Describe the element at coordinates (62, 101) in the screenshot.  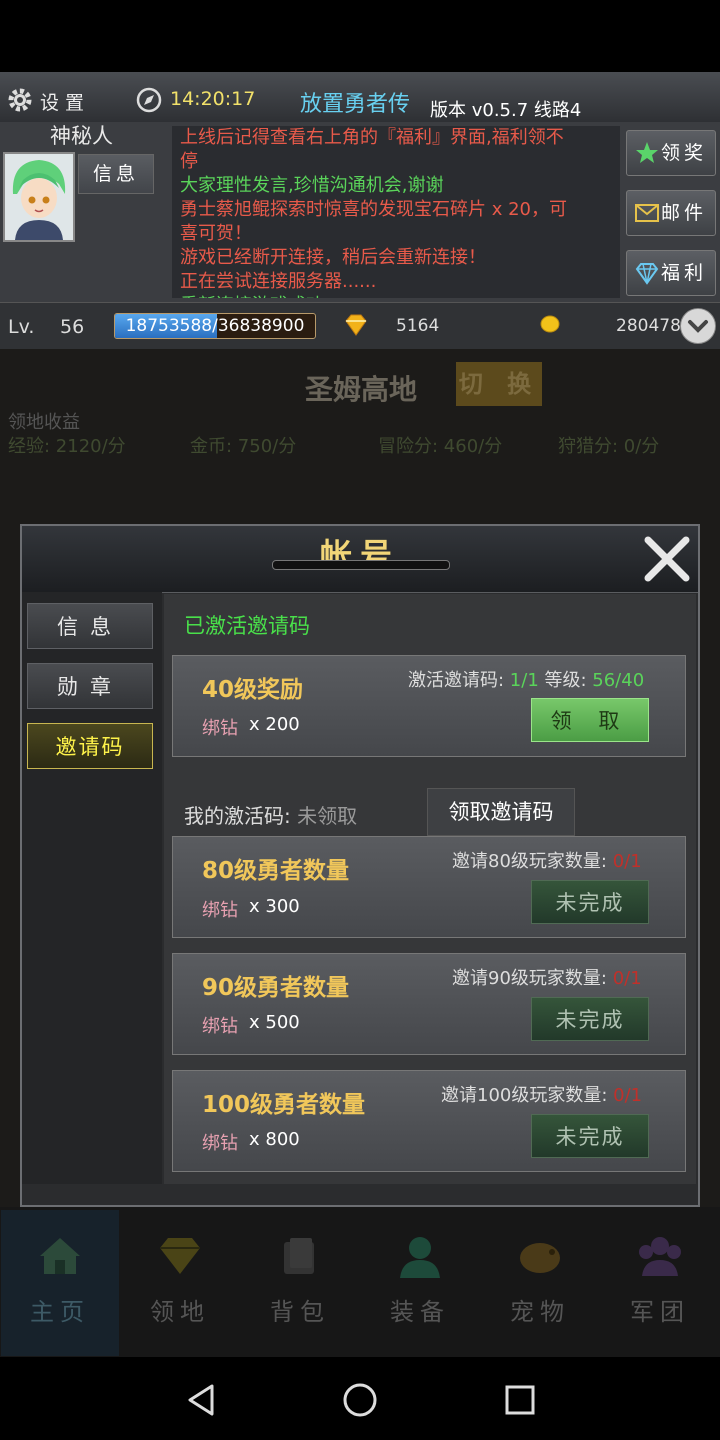
I see `settings-button: 设 置` at that location.